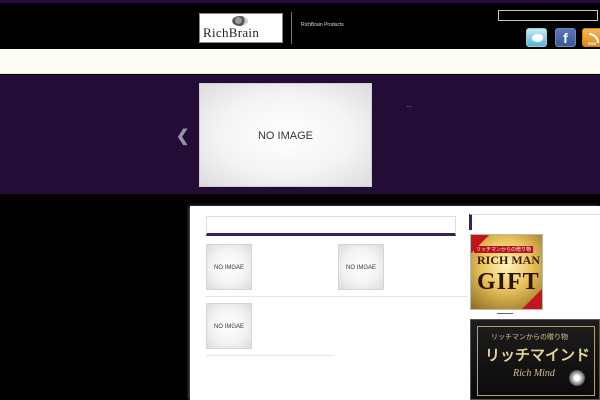  Describe the element at coordinates (592, 43) in the screenshot. I see `rss-label: RSS` at that location.